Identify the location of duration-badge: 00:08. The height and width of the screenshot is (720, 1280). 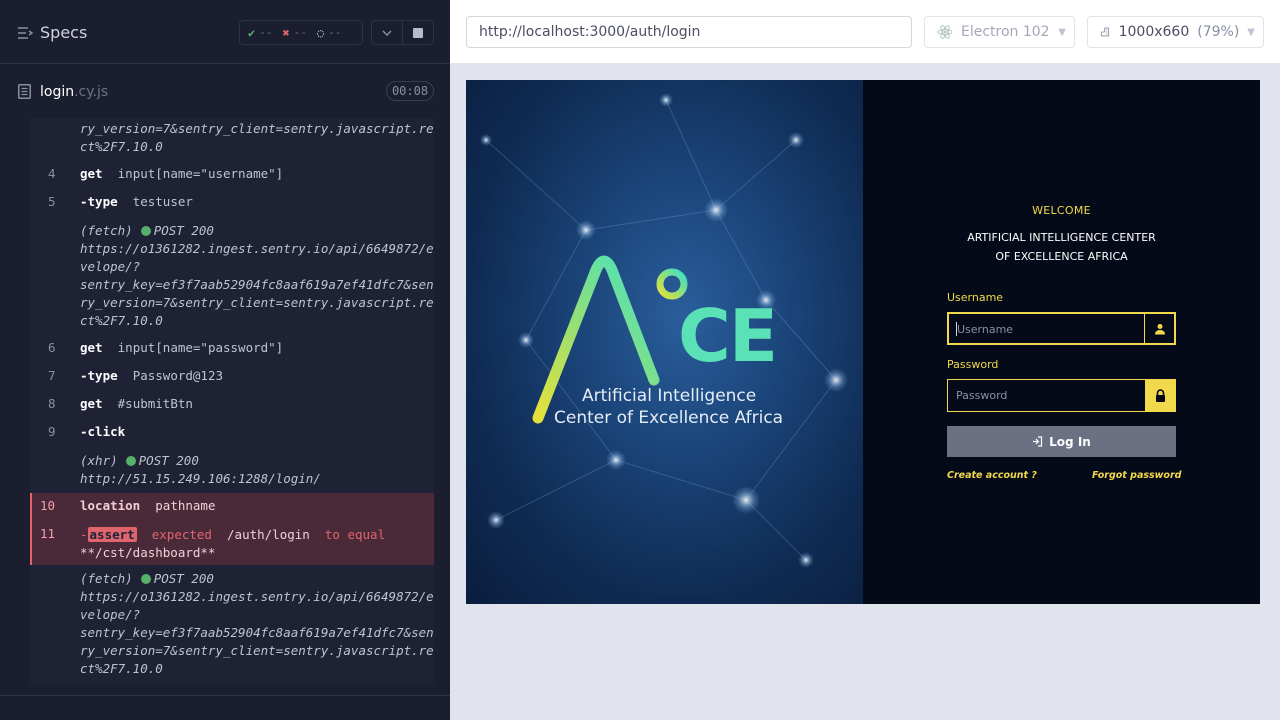
(410, 91).